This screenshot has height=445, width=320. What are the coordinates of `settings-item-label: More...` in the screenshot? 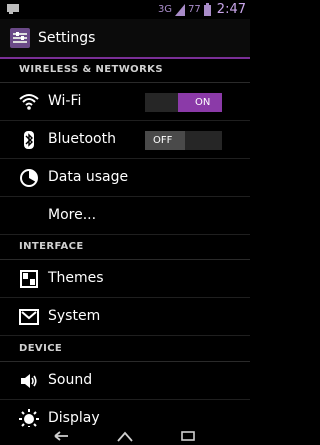 It's located at (72, 215).